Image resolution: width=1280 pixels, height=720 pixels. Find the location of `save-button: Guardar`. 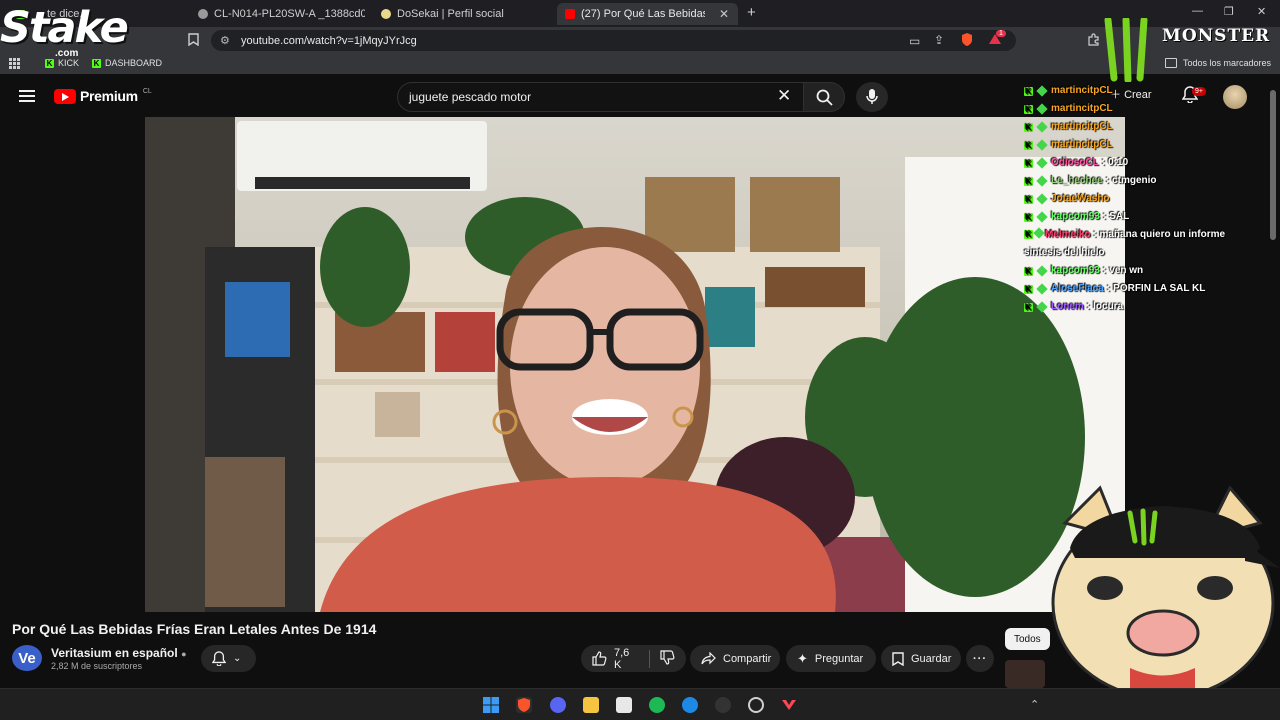

save-button: Guardar is located at coordinates (921, 658).